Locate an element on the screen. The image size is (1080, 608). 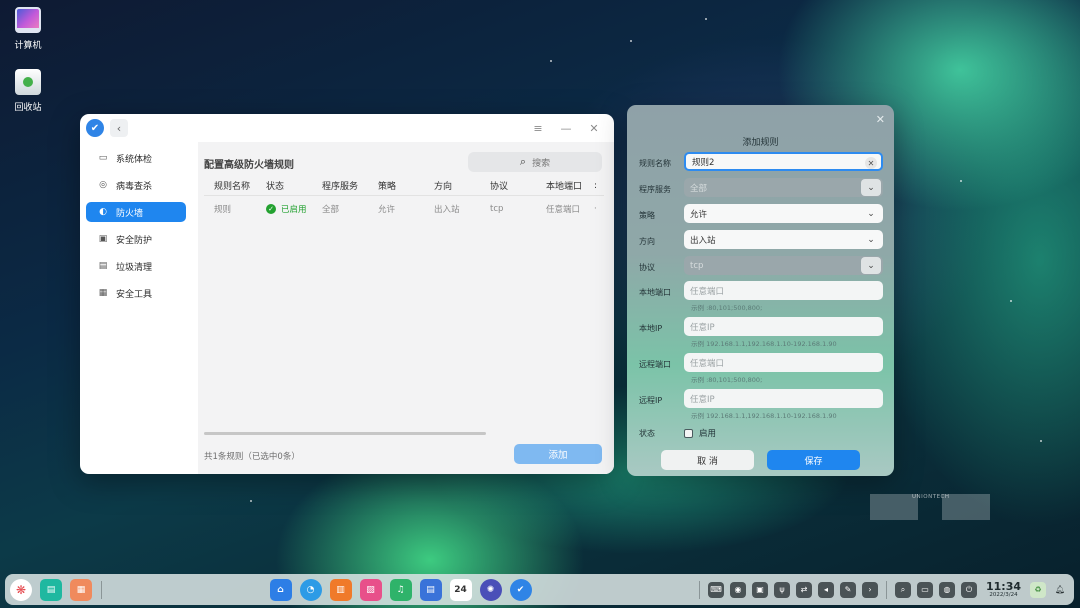
app-store-icon: ⌂ is located at coordinates (280, 589).